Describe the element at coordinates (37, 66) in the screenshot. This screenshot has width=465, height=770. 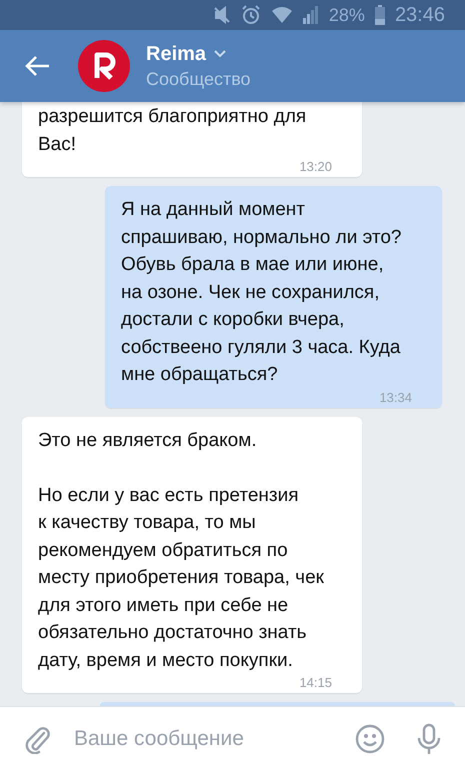
I see `back-arrow-icon` at that location.